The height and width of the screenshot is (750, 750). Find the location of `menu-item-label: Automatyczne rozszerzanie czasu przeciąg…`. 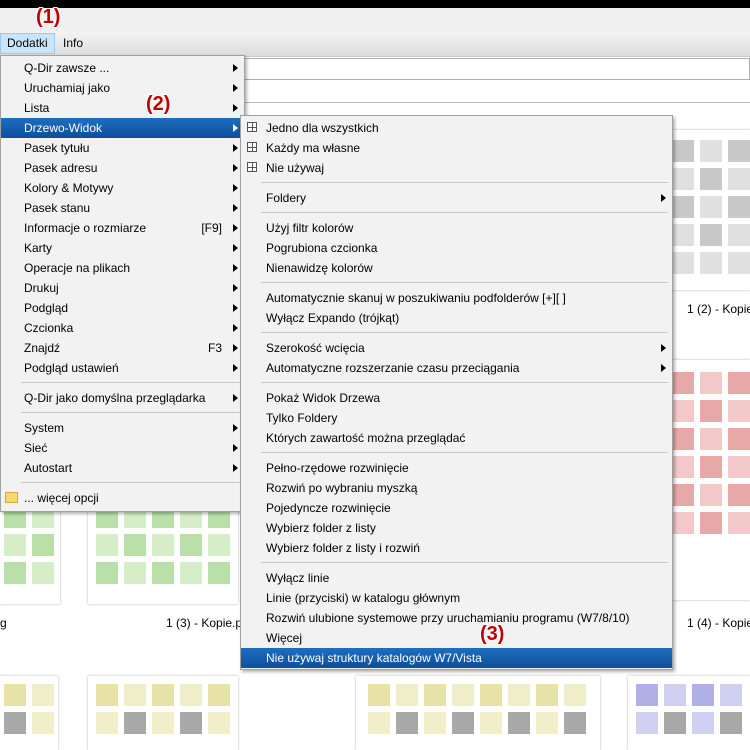

menu-item-label: Automatyczne rozszerzanie czasu przeciąg… is located at coordinates (393, 368).